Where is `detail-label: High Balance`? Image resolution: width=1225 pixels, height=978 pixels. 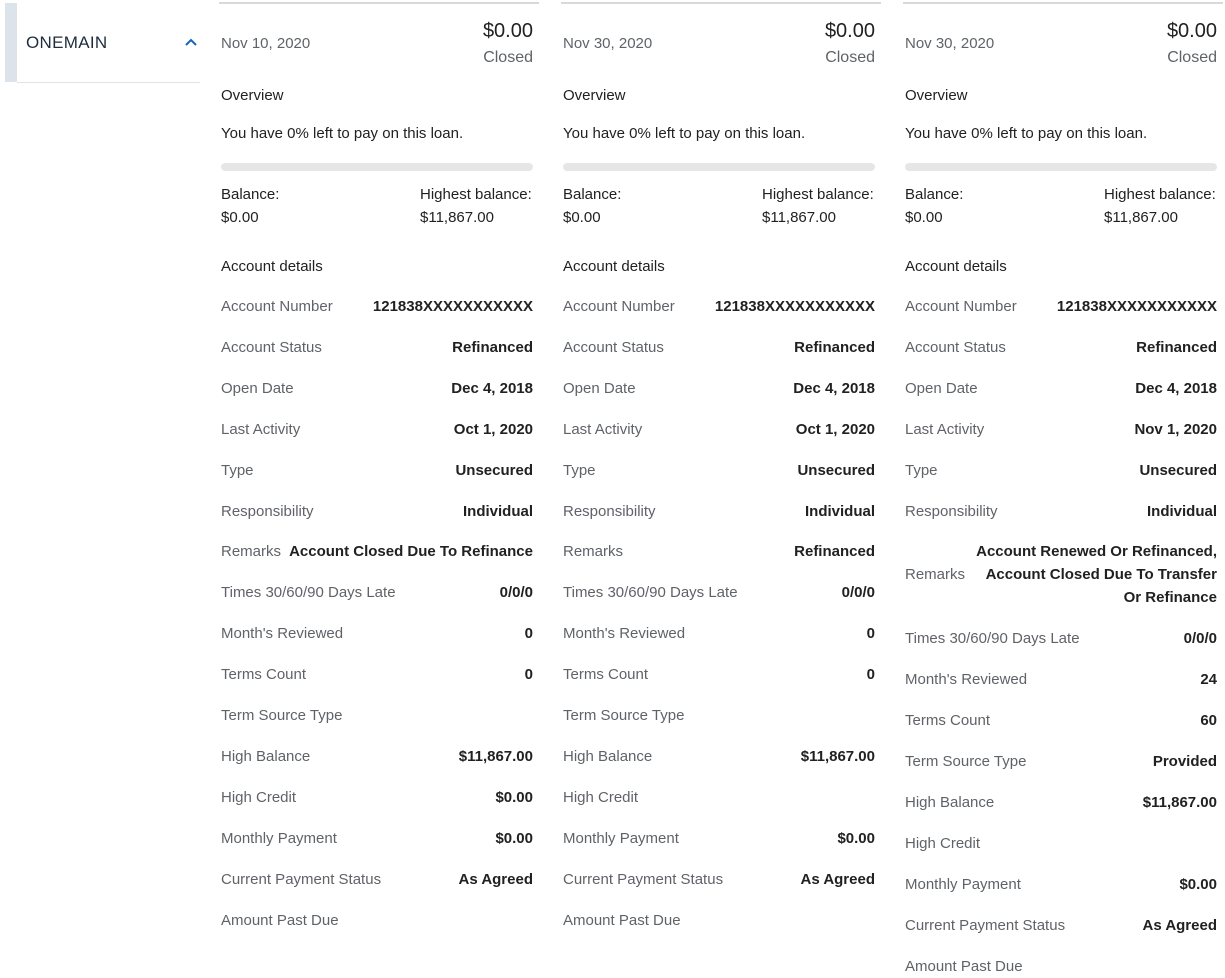 detail-label: High Balance is located at coordinates (950, 802).